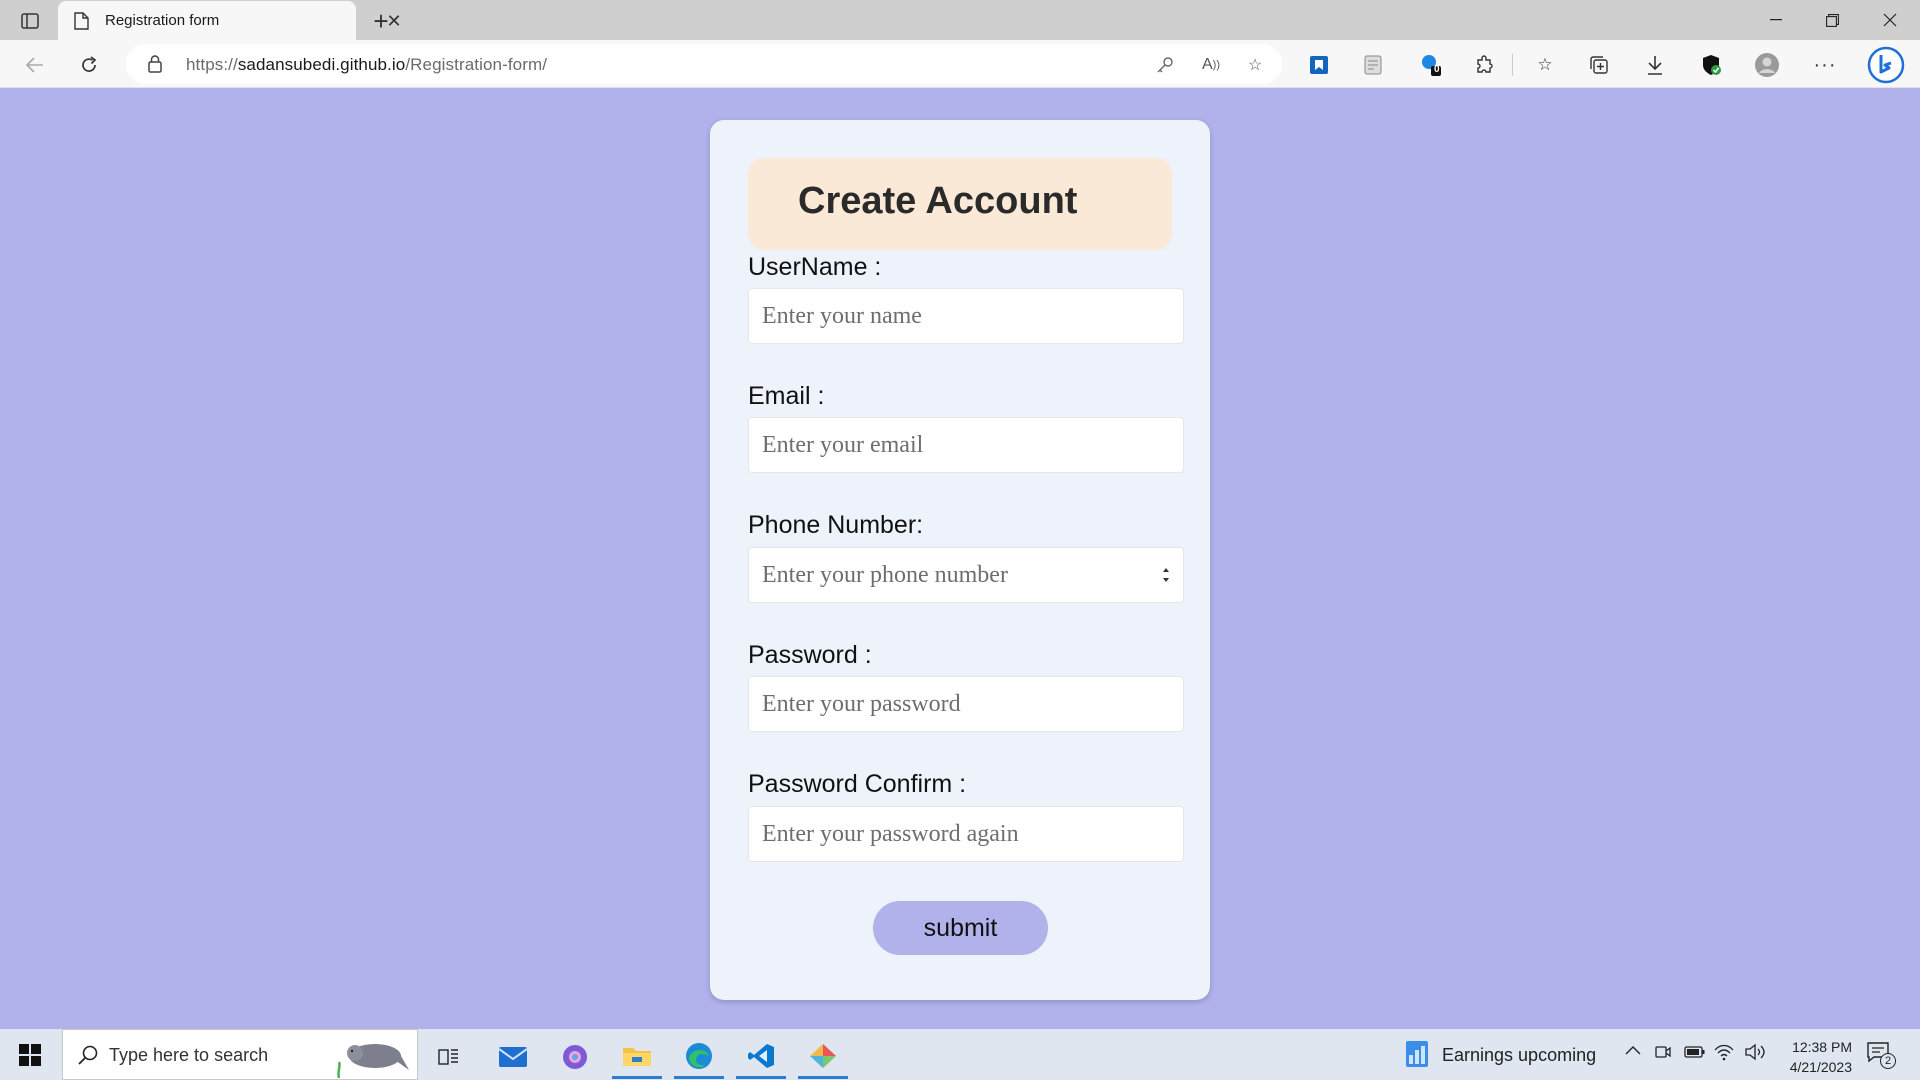 Image resolution: width=1920 pixels, height=1080 pixels. I want to click on collections-icon, so click(1599, 65).